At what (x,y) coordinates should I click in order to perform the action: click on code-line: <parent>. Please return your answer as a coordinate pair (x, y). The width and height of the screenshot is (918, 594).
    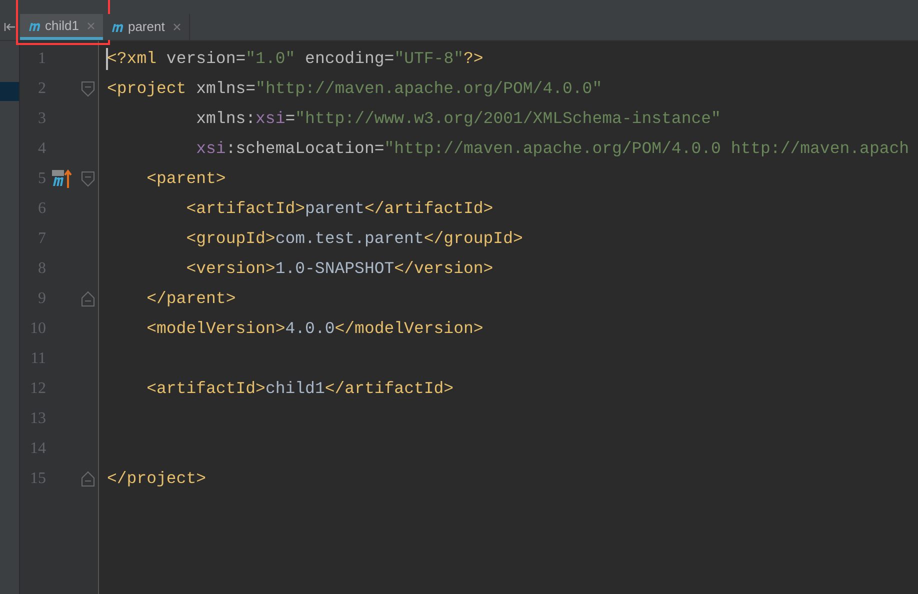
    Looking at the image, I should click on (186, 179).